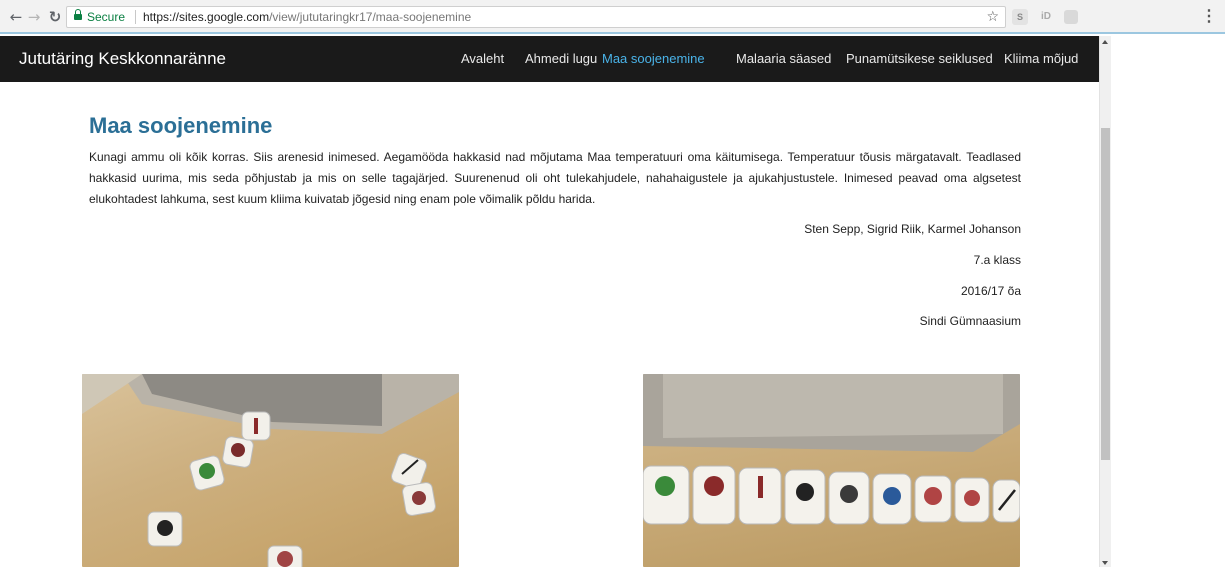  Describe the element at coordinates (992, 17) in the screenshot. I see `bookmark-star-icon: ☆` at that location.